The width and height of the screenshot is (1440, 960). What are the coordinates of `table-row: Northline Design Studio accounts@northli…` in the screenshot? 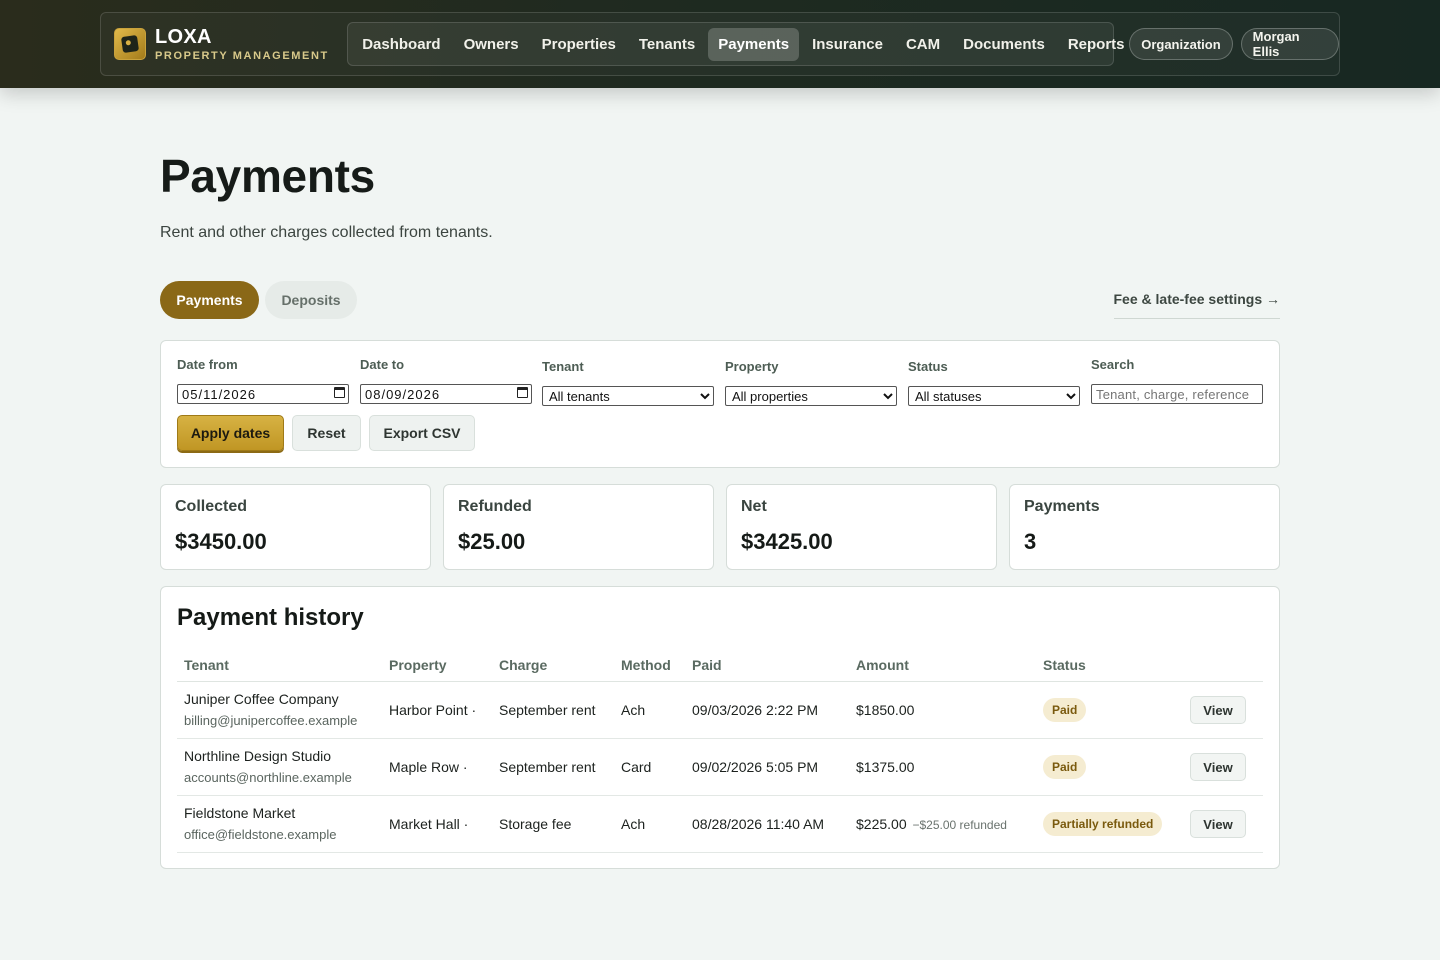 It's located at (720, 767).